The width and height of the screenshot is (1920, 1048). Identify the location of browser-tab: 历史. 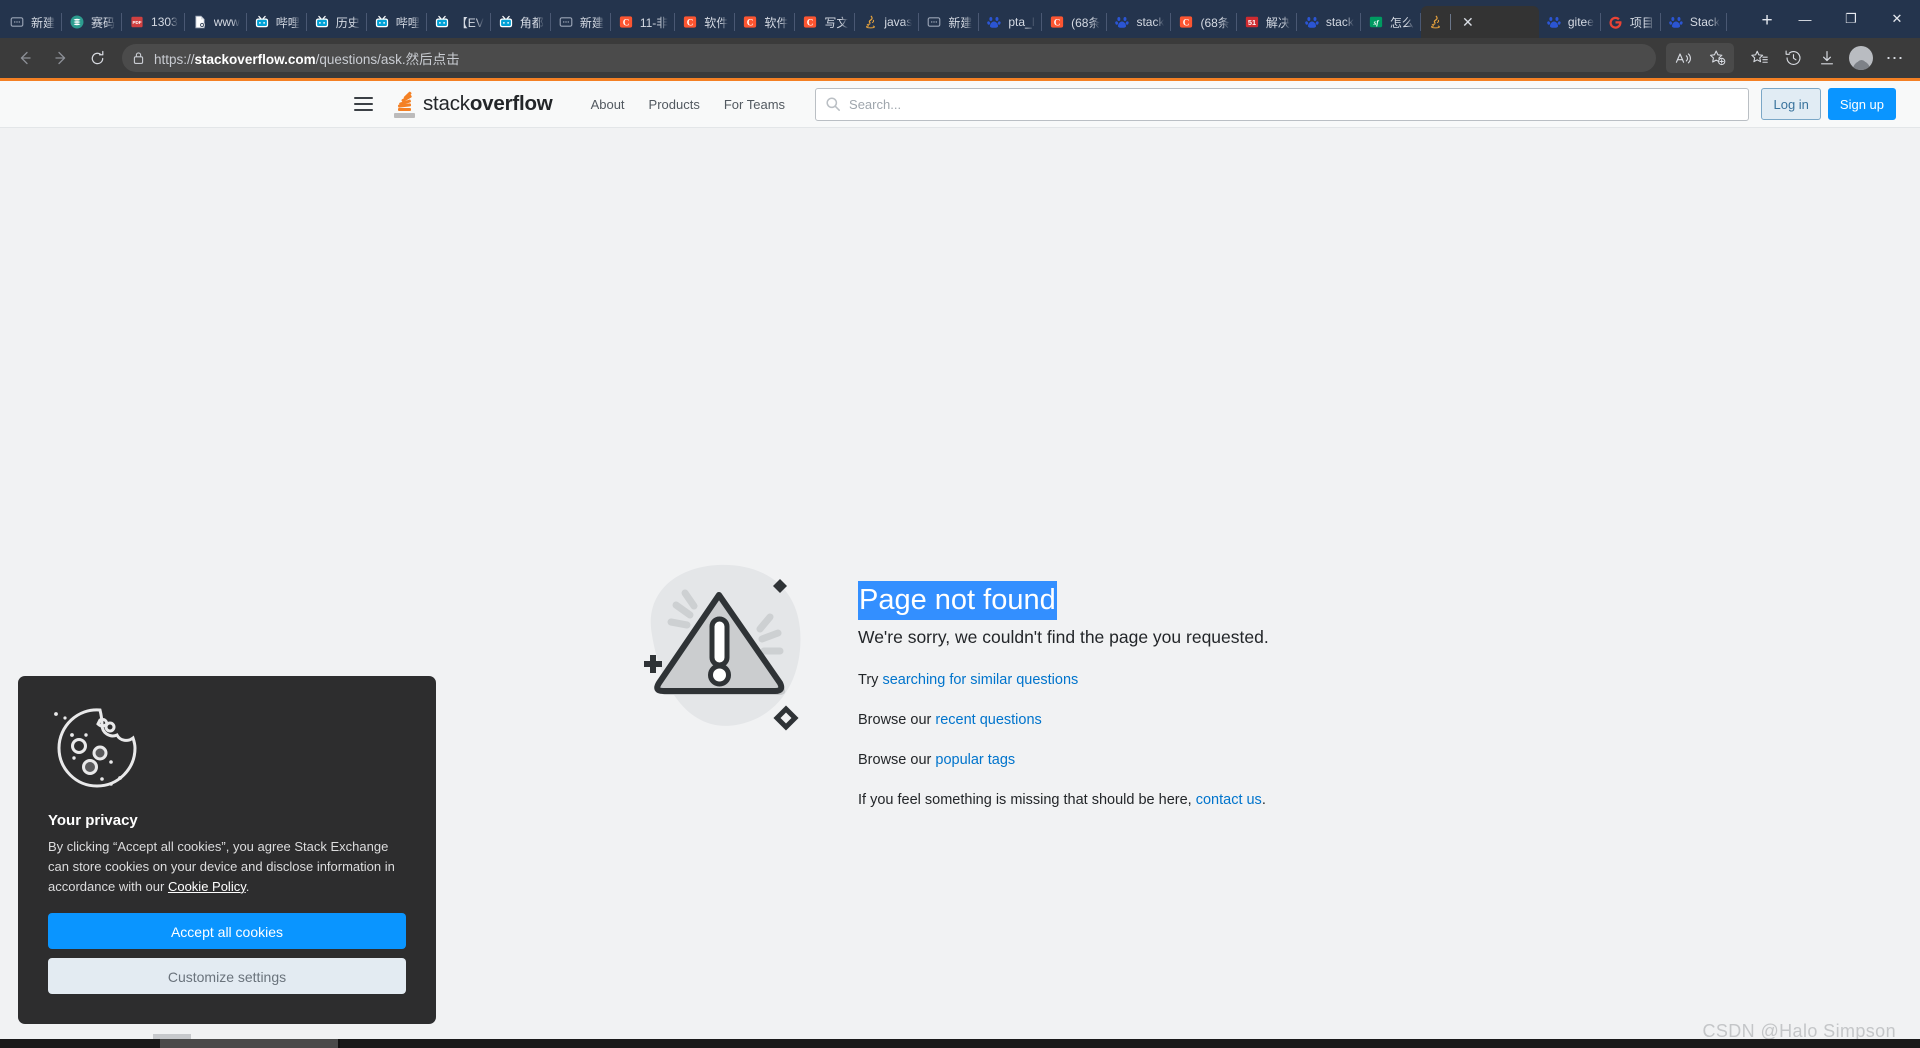
(337, 22).